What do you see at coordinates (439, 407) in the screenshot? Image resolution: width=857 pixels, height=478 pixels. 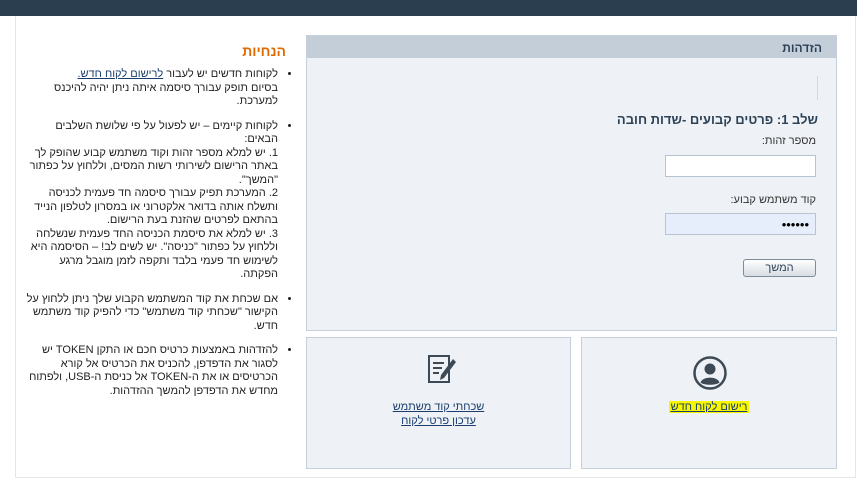 I see `forgot-user-code-link: שכחתי קוד משתמש` at bounding box center [439, 407].